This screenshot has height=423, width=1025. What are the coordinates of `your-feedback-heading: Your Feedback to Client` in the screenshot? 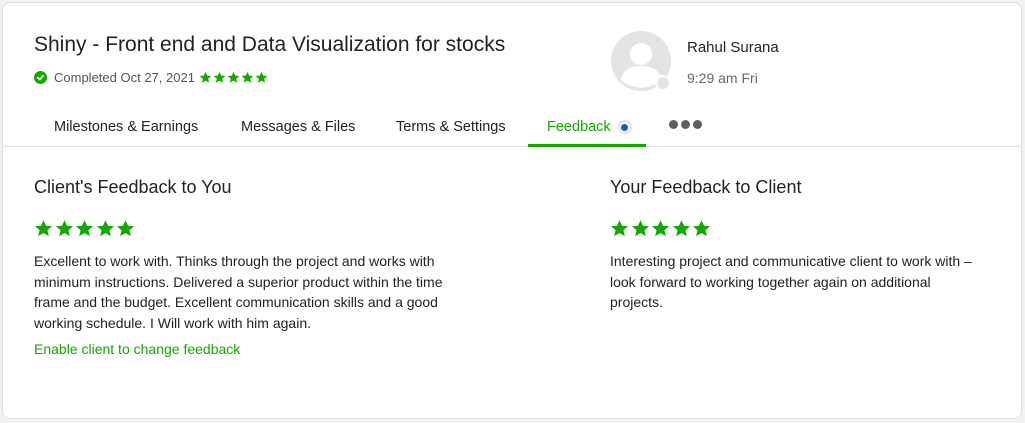 It's located at (706, 187).